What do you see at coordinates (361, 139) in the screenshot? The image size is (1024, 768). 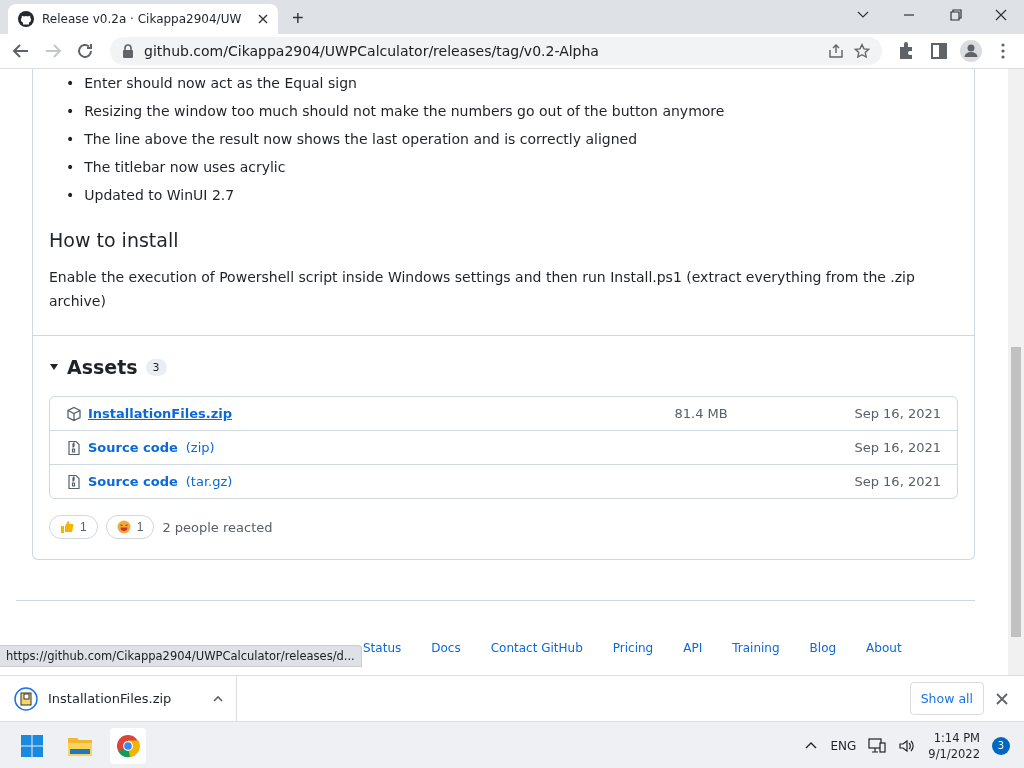 I see `list-item: The line above the result now shows the last operation and is correctly aligned` at bounding box center [361, 139].